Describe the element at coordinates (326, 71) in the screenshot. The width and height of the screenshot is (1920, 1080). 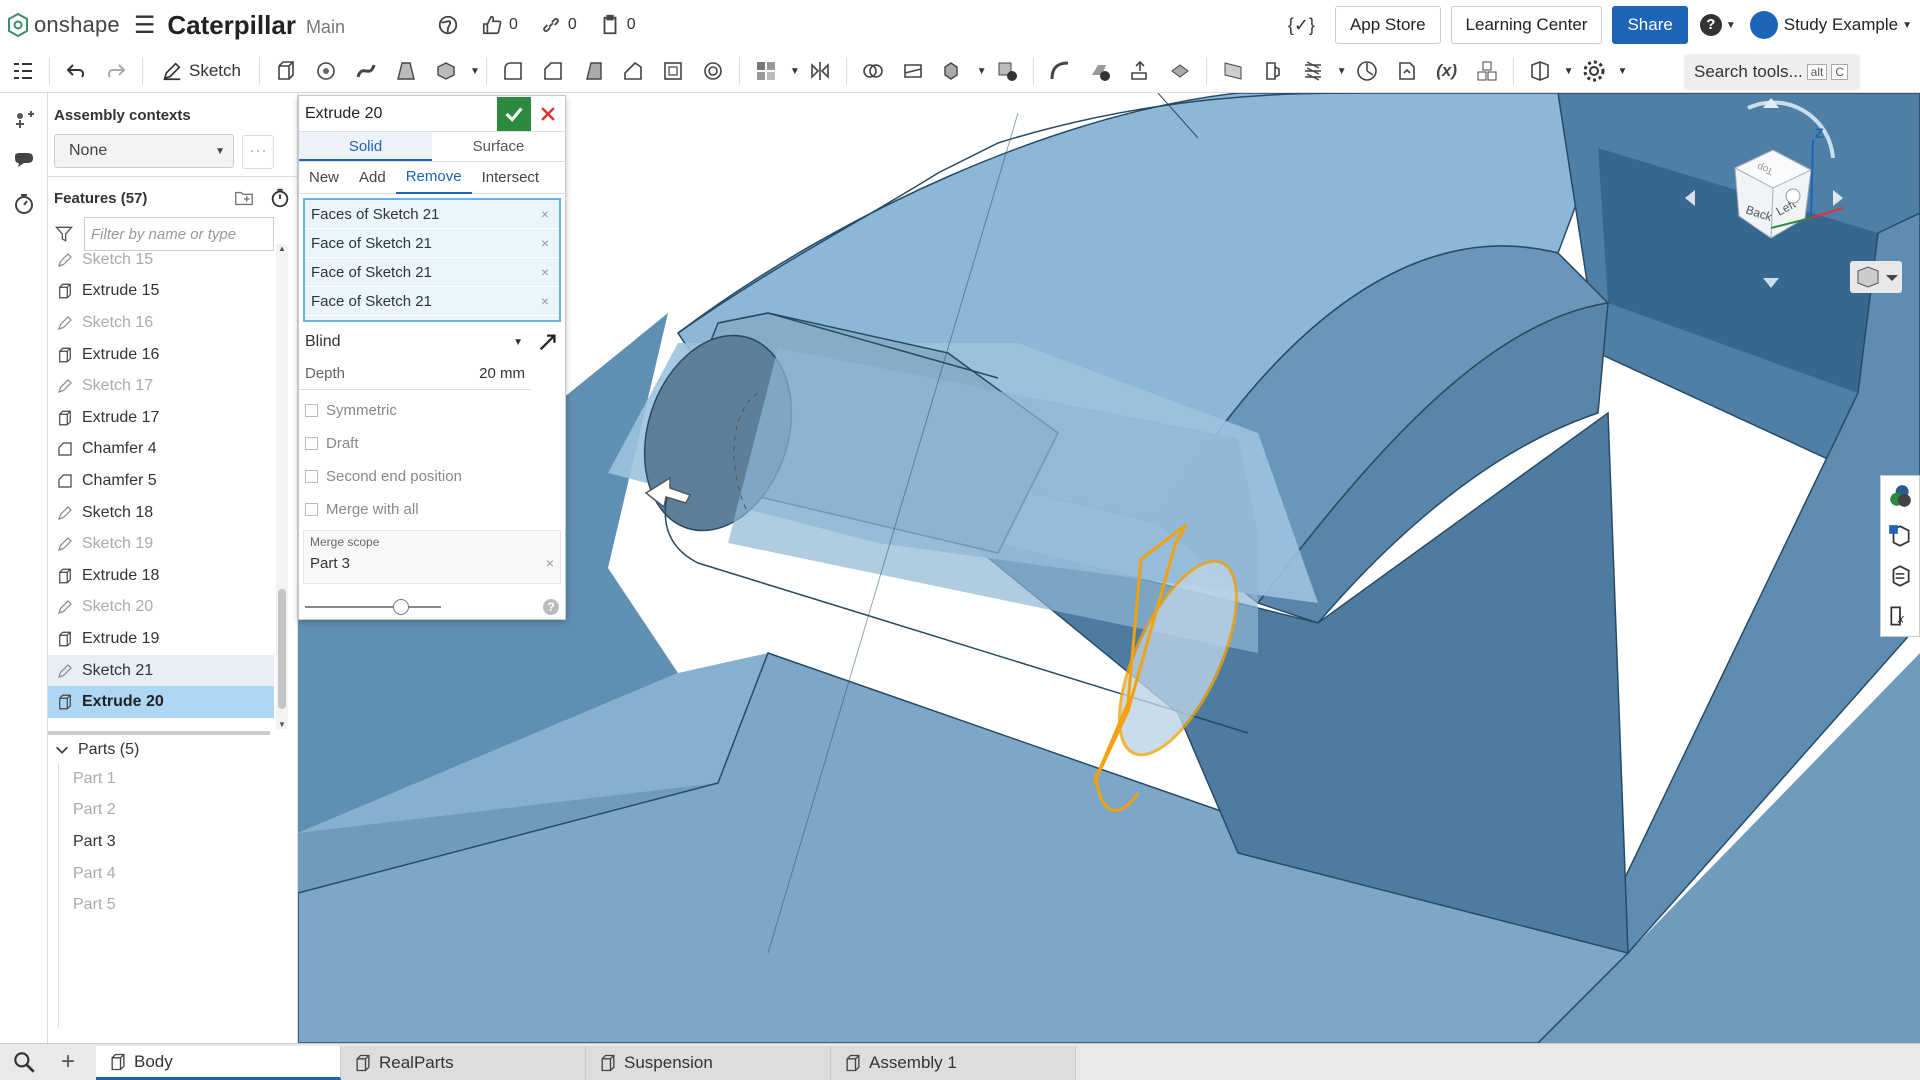
I see `revolve-icon` at that location.